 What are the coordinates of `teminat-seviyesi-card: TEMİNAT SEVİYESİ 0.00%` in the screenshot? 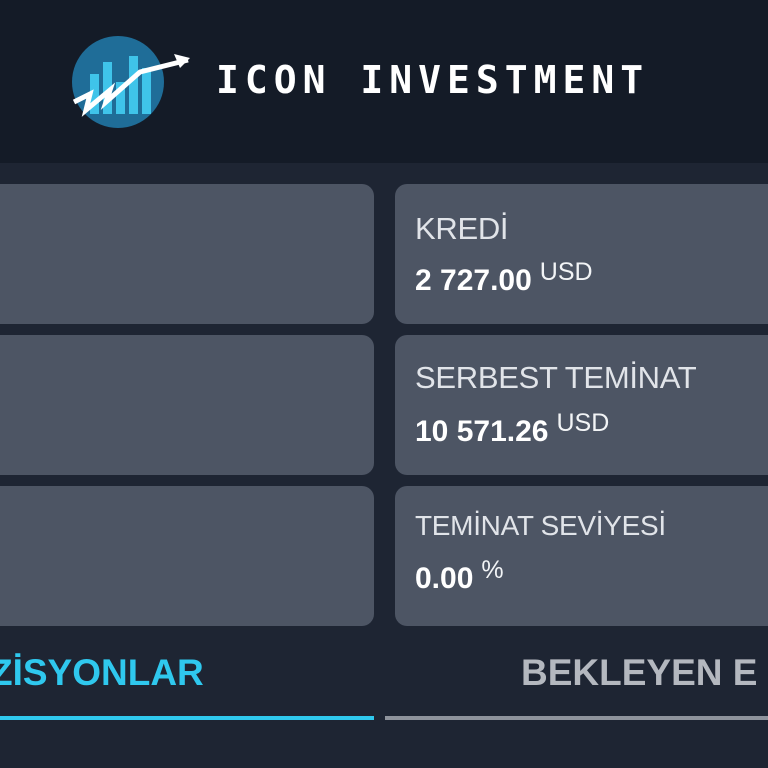 It's located at (581, 556).